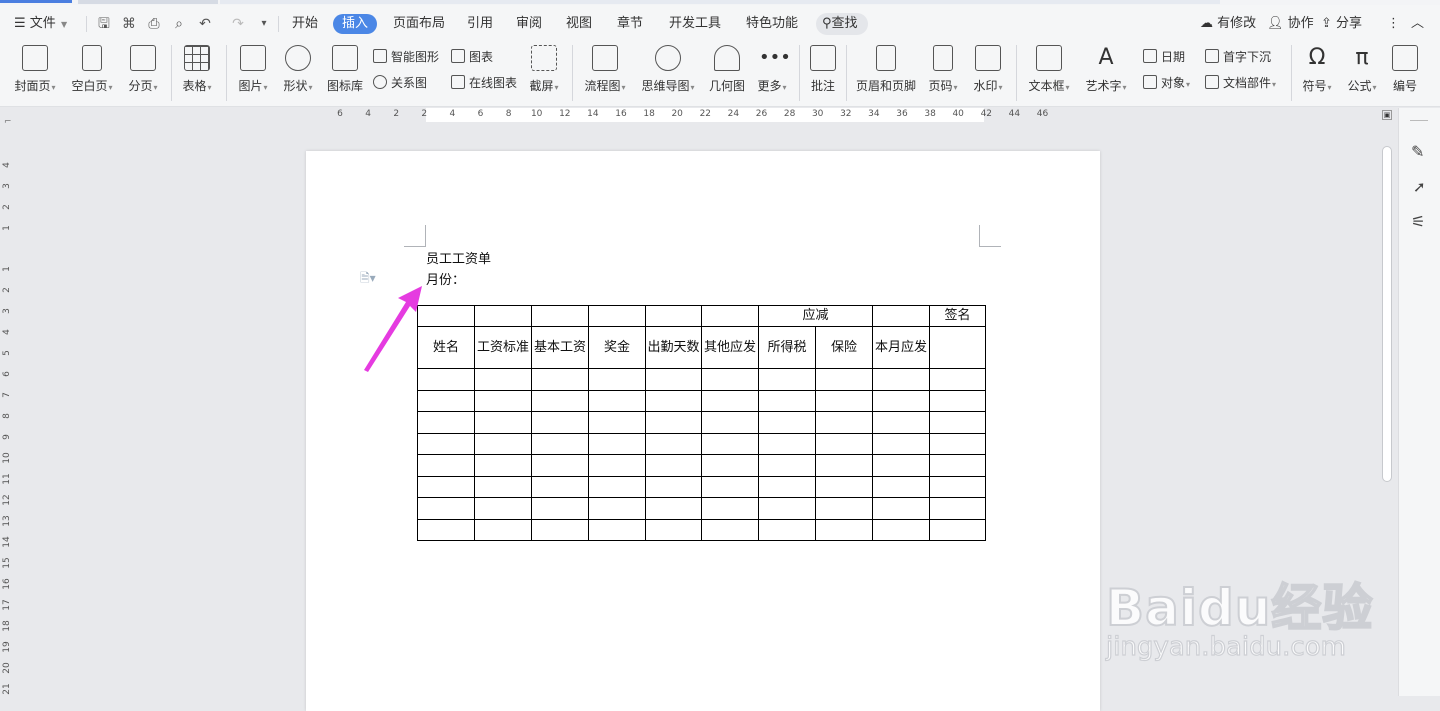  I want to click on flowchart-button: 流程图▾, so click(605, 69).